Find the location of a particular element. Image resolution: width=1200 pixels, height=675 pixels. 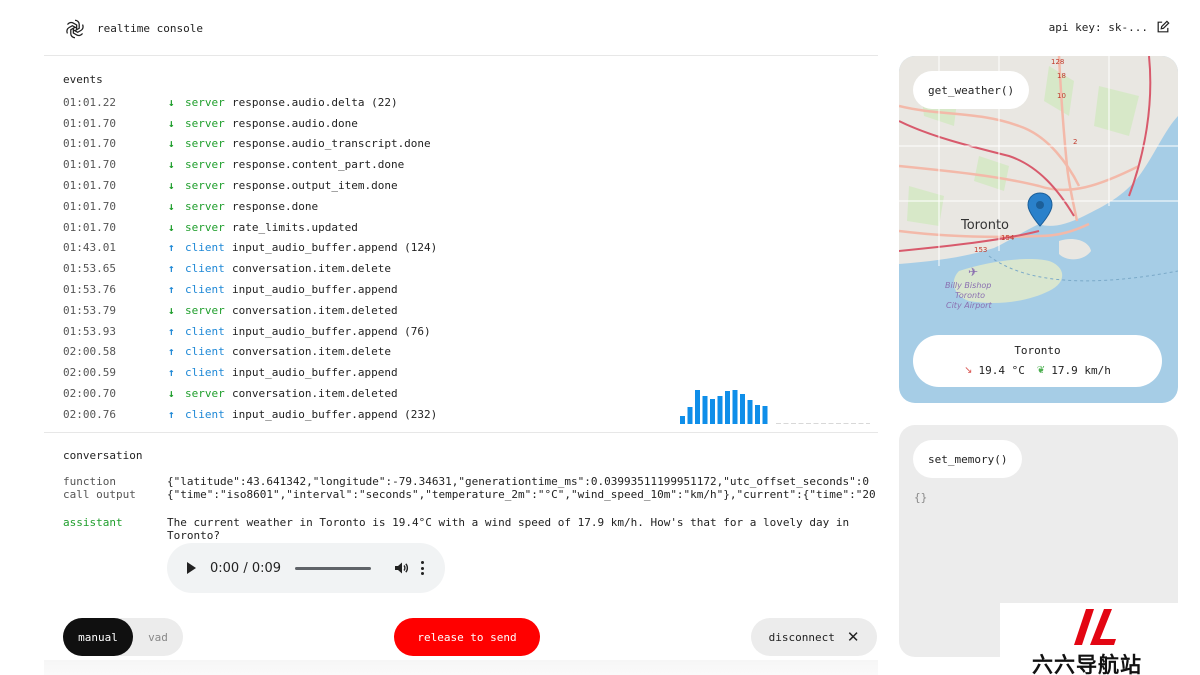

event-time: 02:00.76 is located at coordinates (89, 414).